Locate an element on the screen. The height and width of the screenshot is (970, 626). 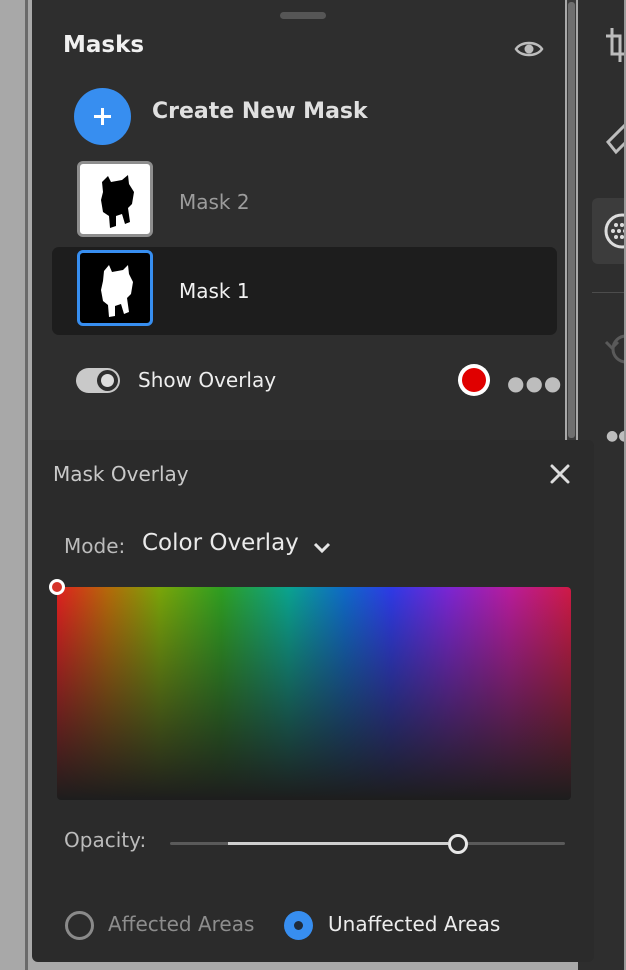
mask-item-1: Mask 1 is located at coordinates (304, 291).